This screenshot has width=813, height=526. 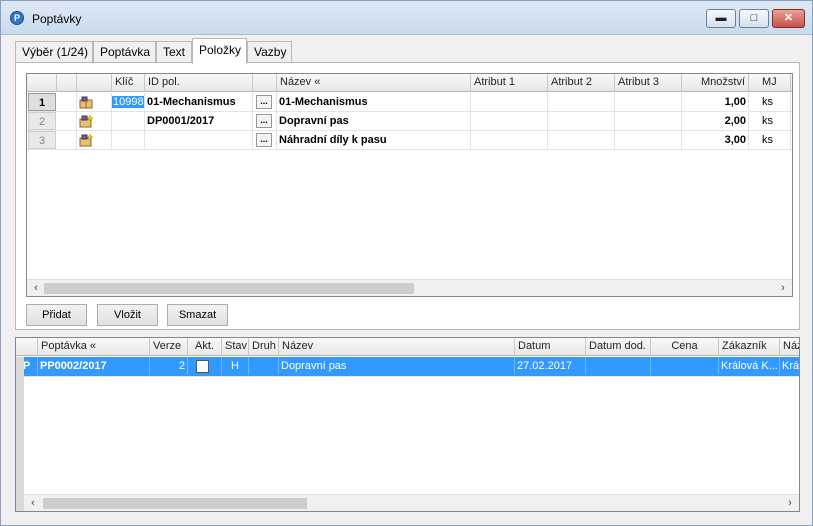 I want to click on tab-vazby: Vazby, so click(x=269, y=52).